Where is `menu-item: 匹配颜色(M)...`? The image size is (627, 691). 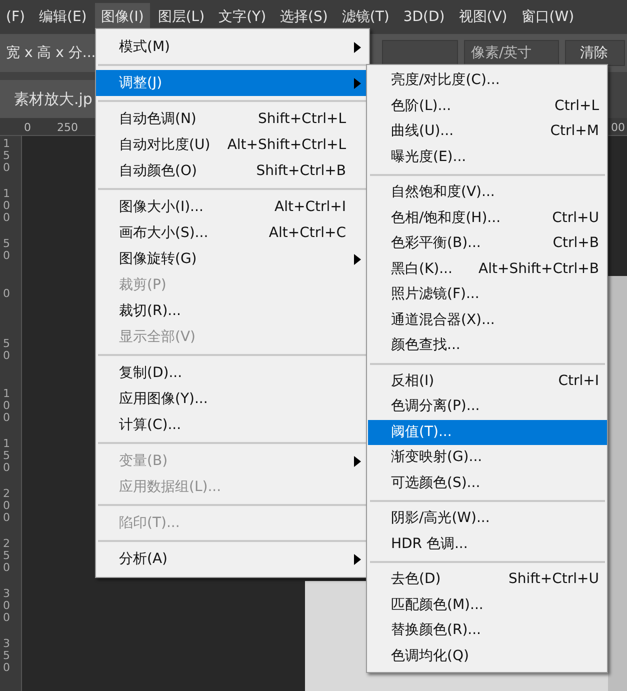
menu-item: 匹配颜色(M)... is located at coordinates (487, 605).